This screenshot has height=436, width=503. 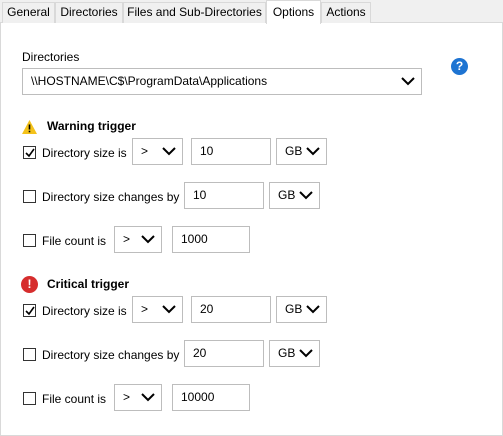 I want to click on critical-size-unit-dropdown: GB, so click(x=301, y=309).